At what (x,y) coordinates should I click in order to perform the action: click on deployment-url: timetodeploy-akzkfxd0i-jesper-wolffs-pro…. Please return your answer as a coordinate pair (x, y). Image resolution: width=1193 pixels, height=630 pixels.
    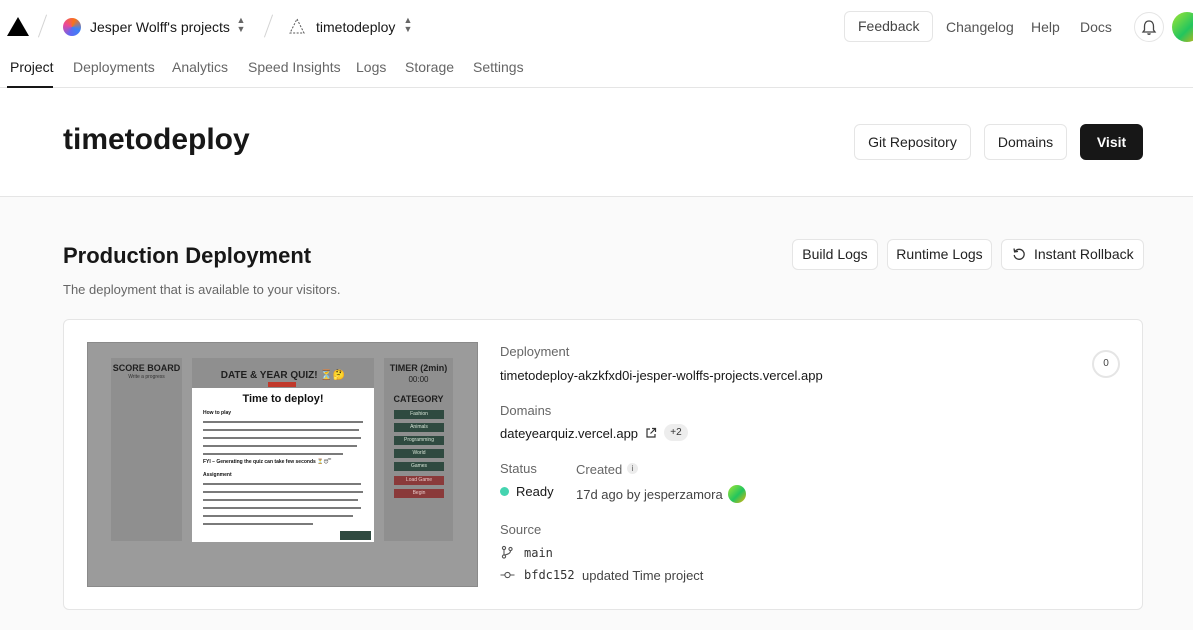
    Looking at the image, I should click on (661, 375).